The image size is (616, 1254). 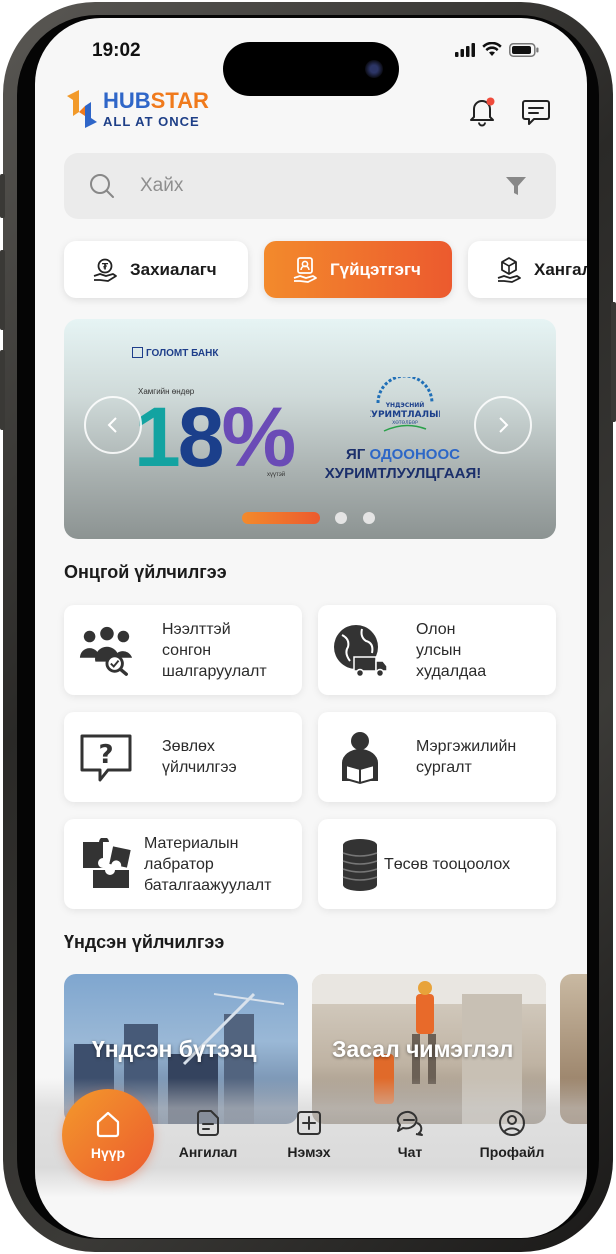 What do you see at coordinates (375, 269) in the screenshot?
I see `segment-label: Гүйцэтгэгч` at bounding box center [375, 269].